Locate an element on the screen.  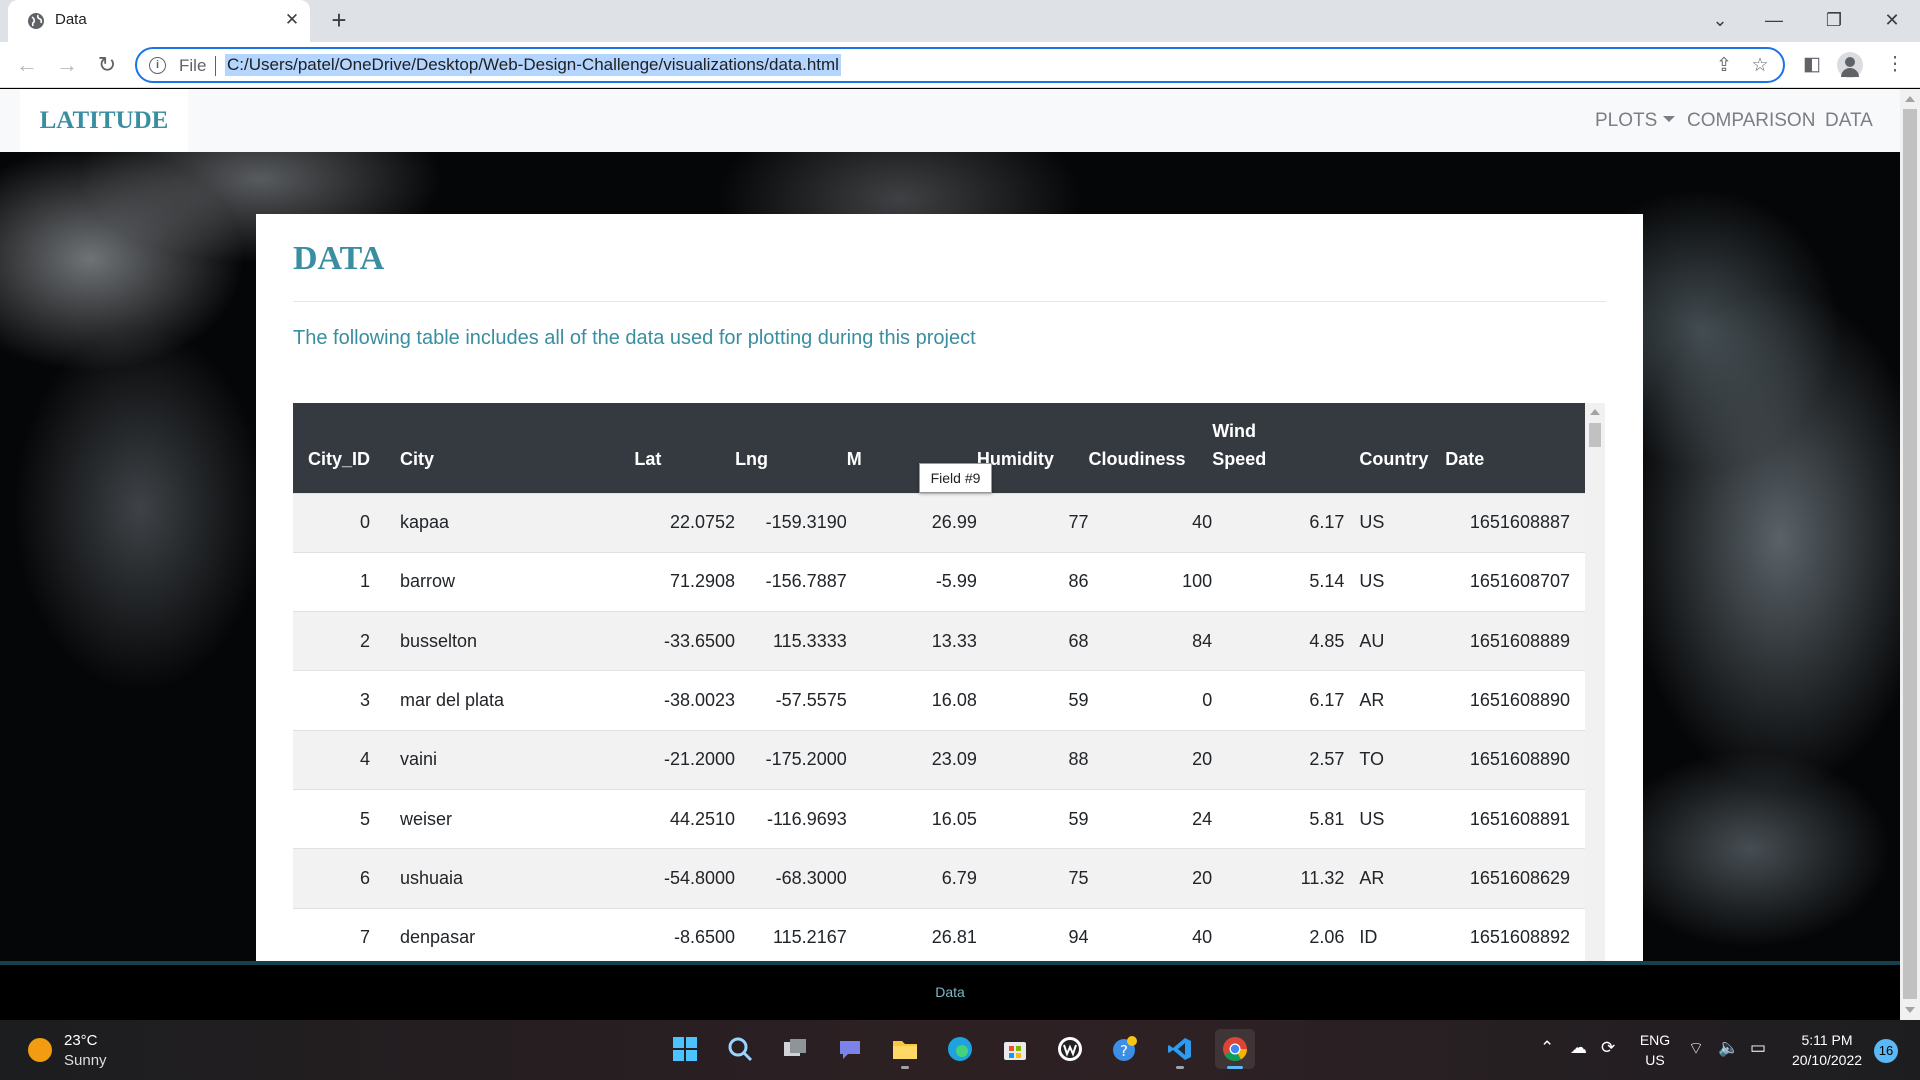
tab-search-icon: ⌄ is located at coordinates (1720, 21).